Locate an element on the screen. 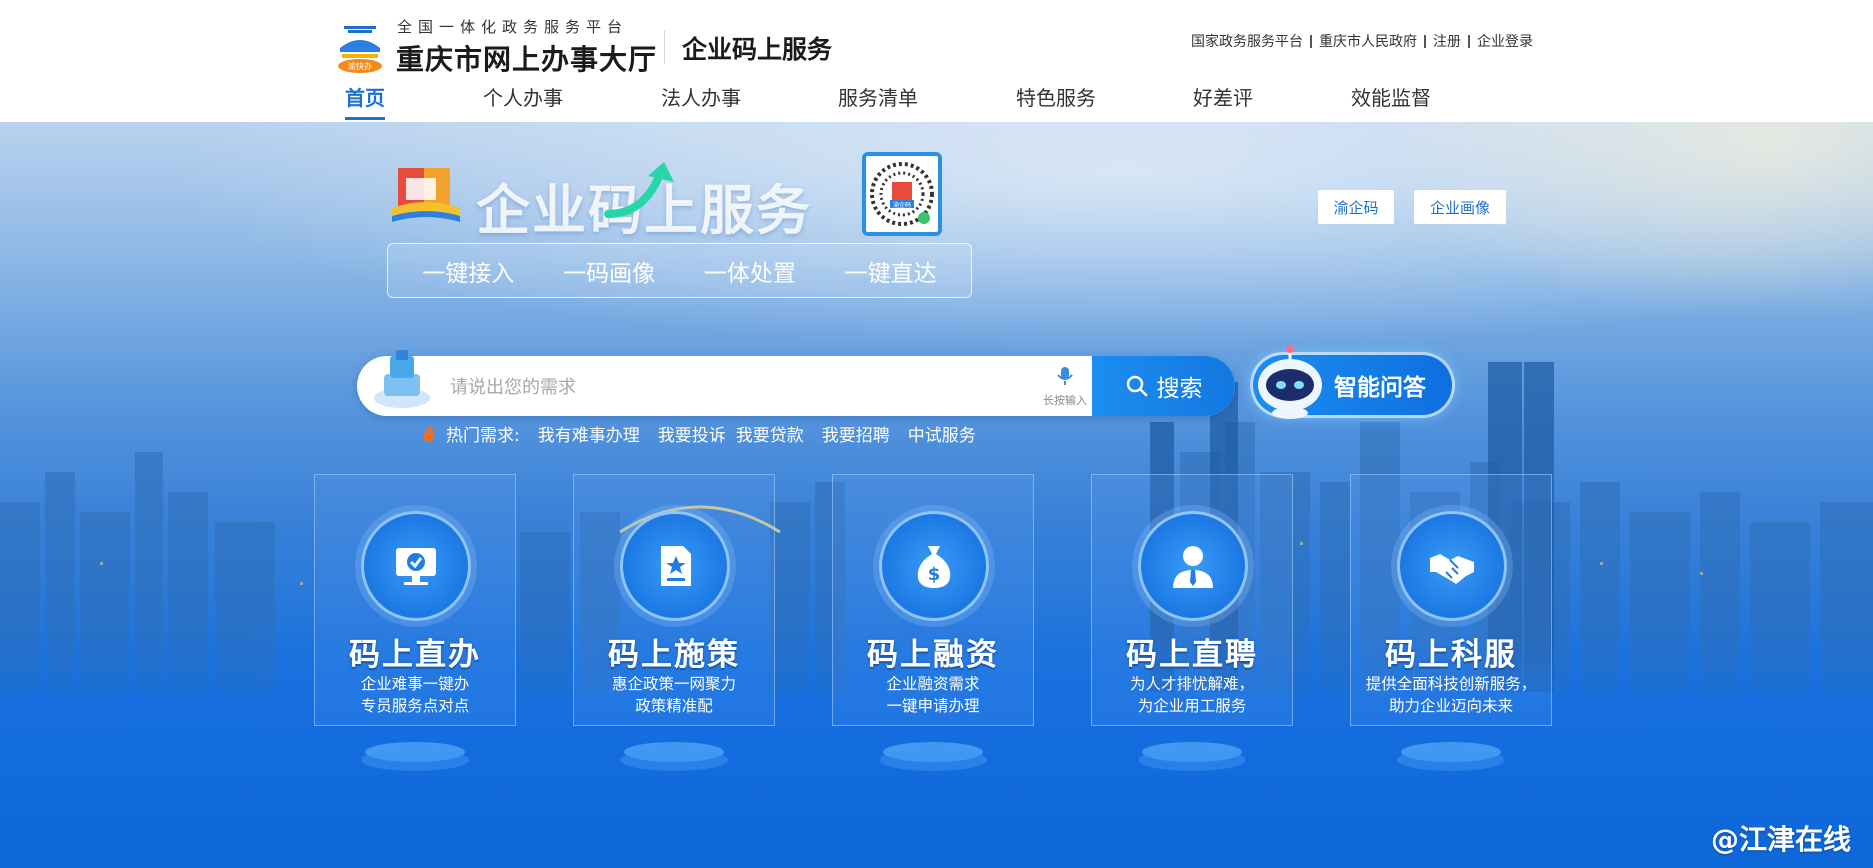  card-desc-line: 提供全面科技创新服务， is located at coordinates (1451, 684).